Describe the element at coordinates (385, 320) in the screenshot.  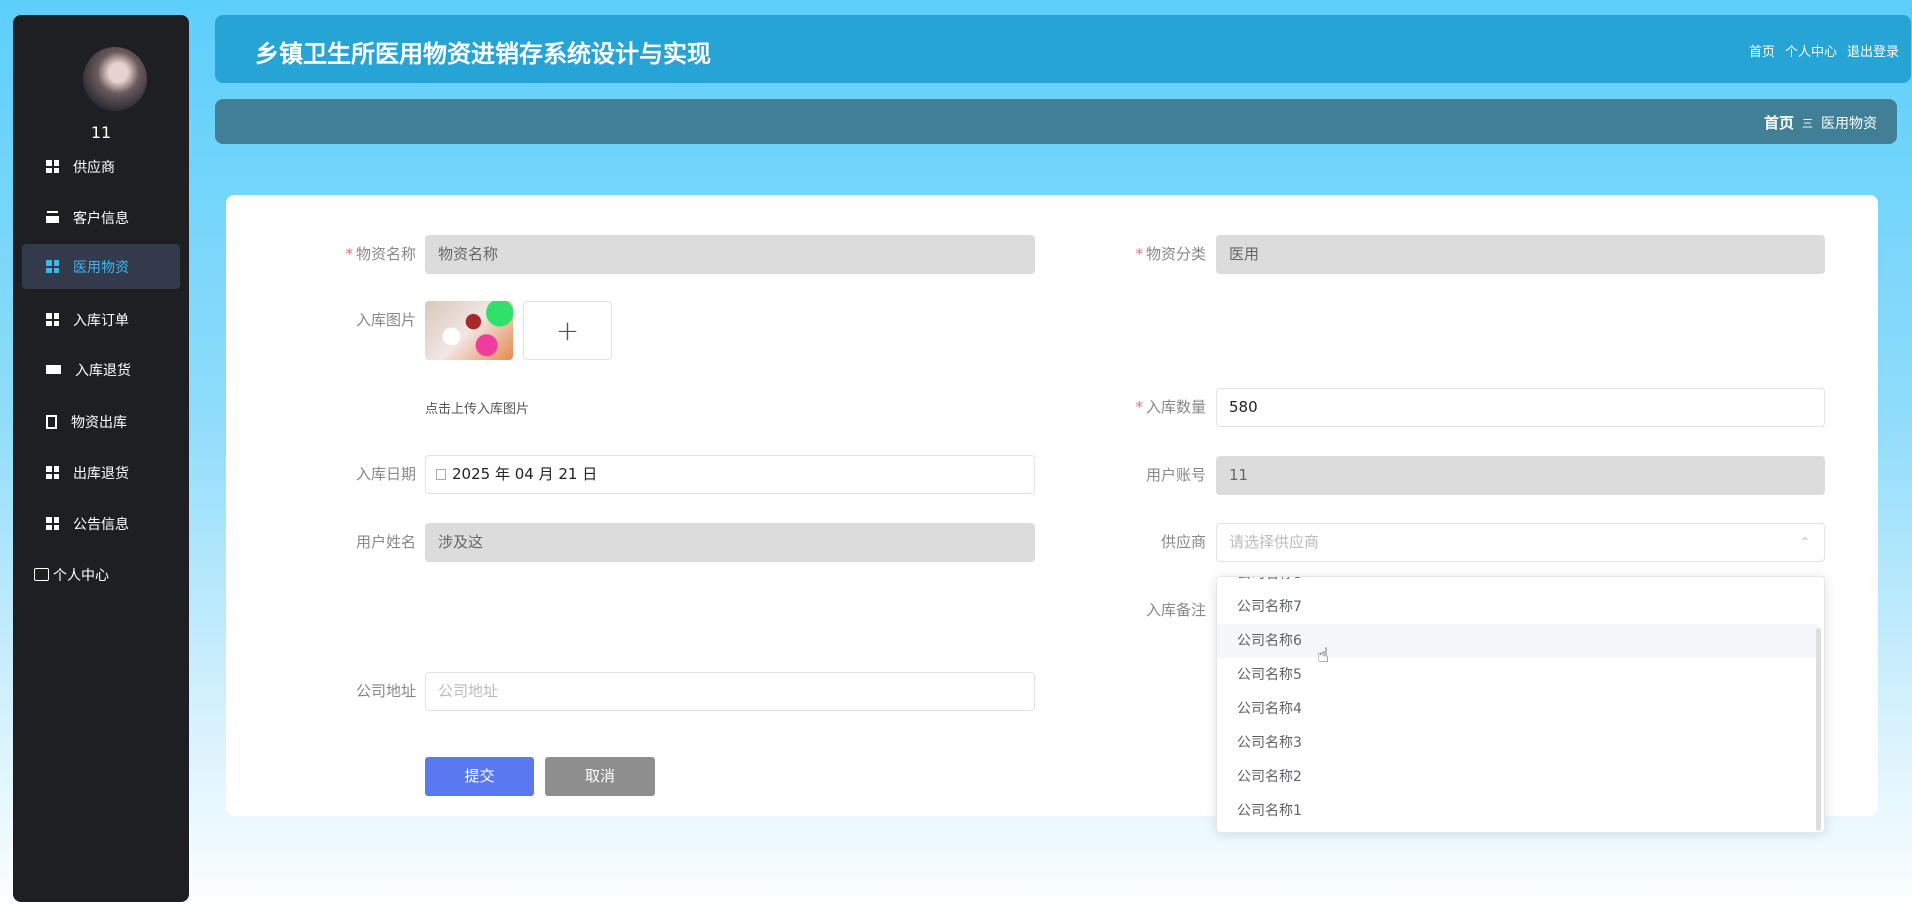
I see `image-label: 入库图片` at that location.